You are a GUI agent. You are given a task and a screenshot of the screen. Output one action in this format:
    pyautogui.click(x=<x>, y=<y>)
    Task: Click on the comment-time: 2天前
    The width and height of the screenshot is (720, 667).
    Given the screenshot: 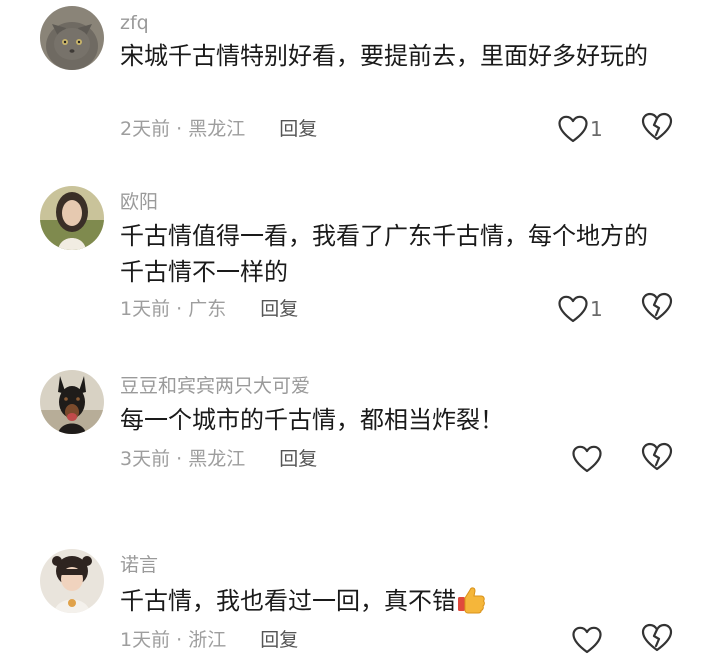 What is the action you would take?
    pyautogui.click(x=145, y=129)
    